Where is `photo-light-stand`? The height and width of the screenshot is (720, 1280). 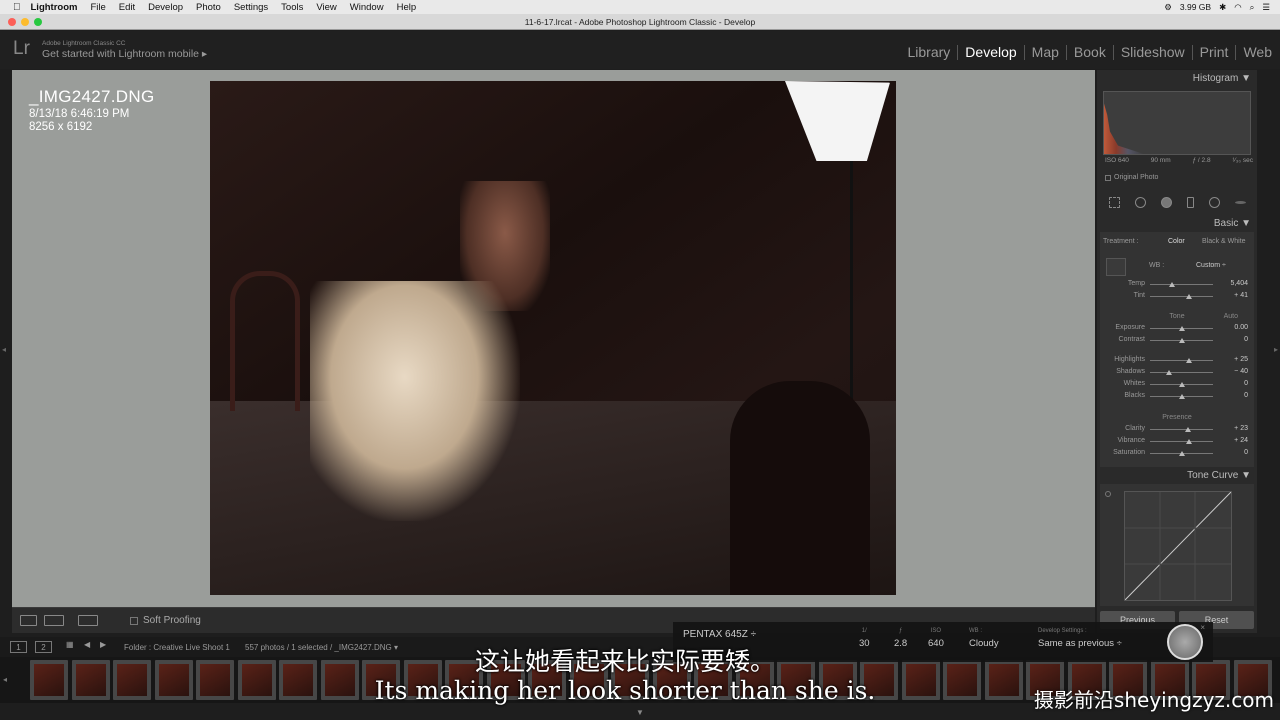
photo-light-stand is located at coordinates (851, 281).